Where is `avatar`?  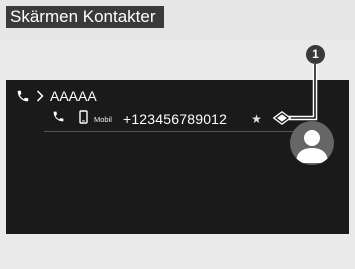
avatar is located at coordinates (312, 143).